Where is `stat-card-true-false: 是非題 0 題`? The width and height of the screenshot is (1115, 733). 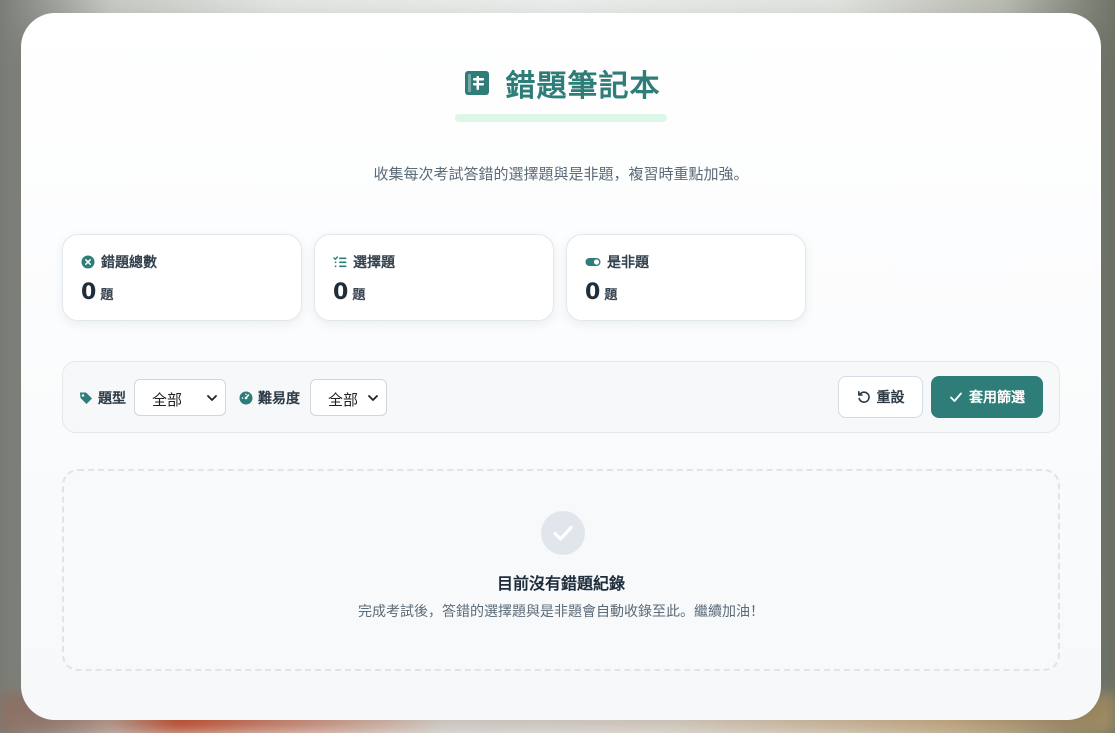
stat-card-true-false: 是非題 0 題 is located at coordinates (686, 277).